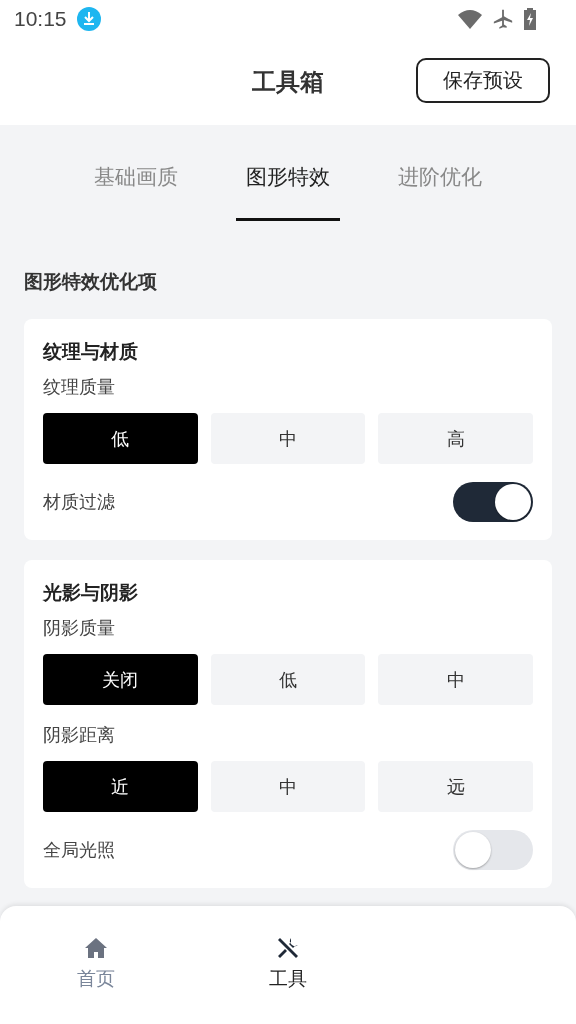 The image size is (576, 1024). I want to click on tab: 图形特效, so click(288, 173).